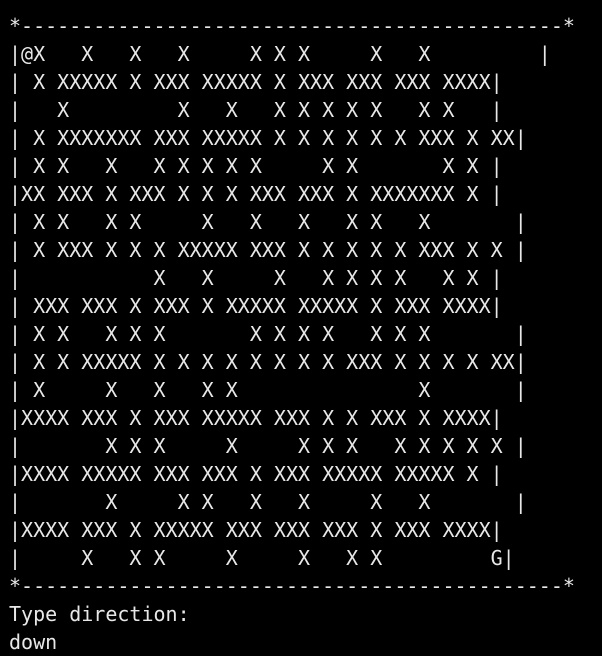 This screenshot has width=602, height=656. What do you see at coordinates (292, 6) in the screenshot?
I see `previous-output-line` at bounding box center [292, 6].